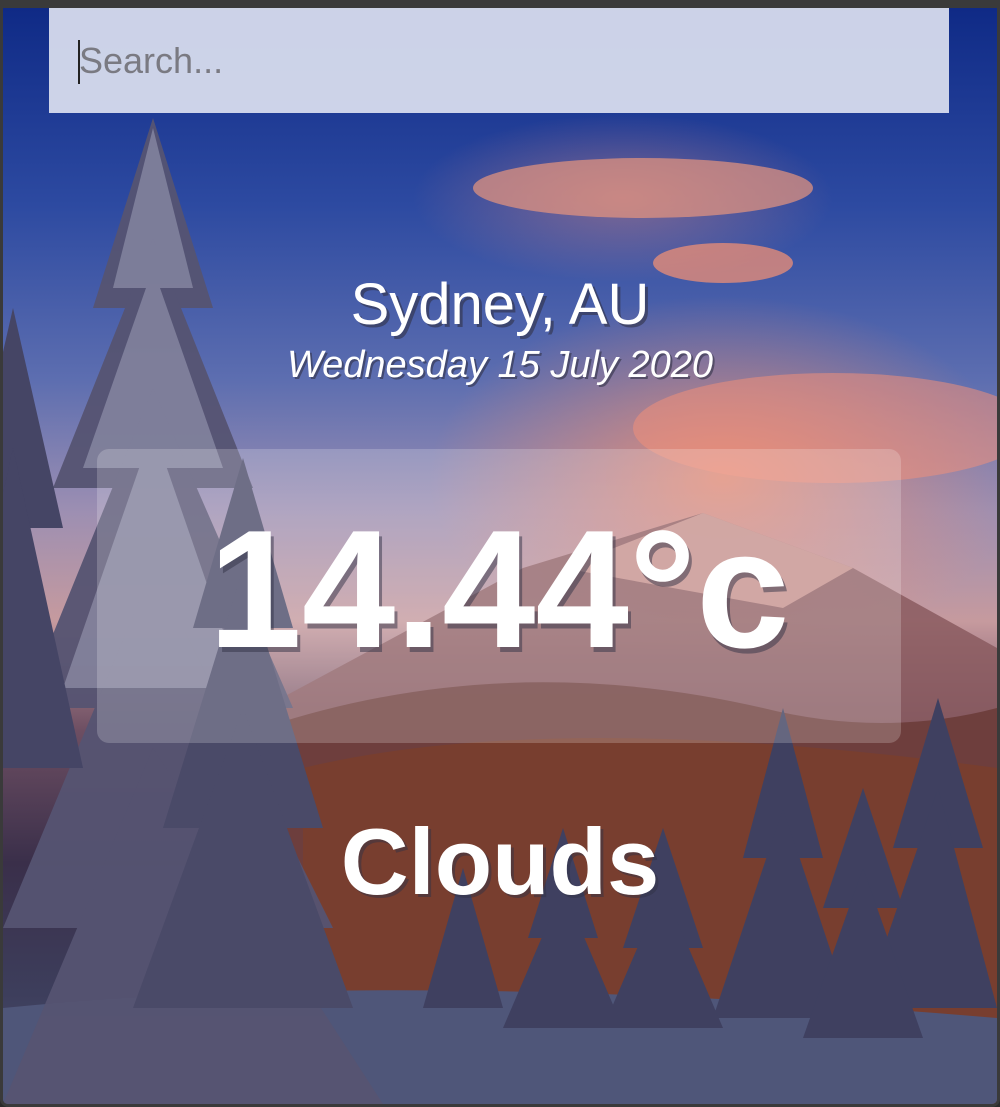  I want to click on text-cursor, so click(79, 62).